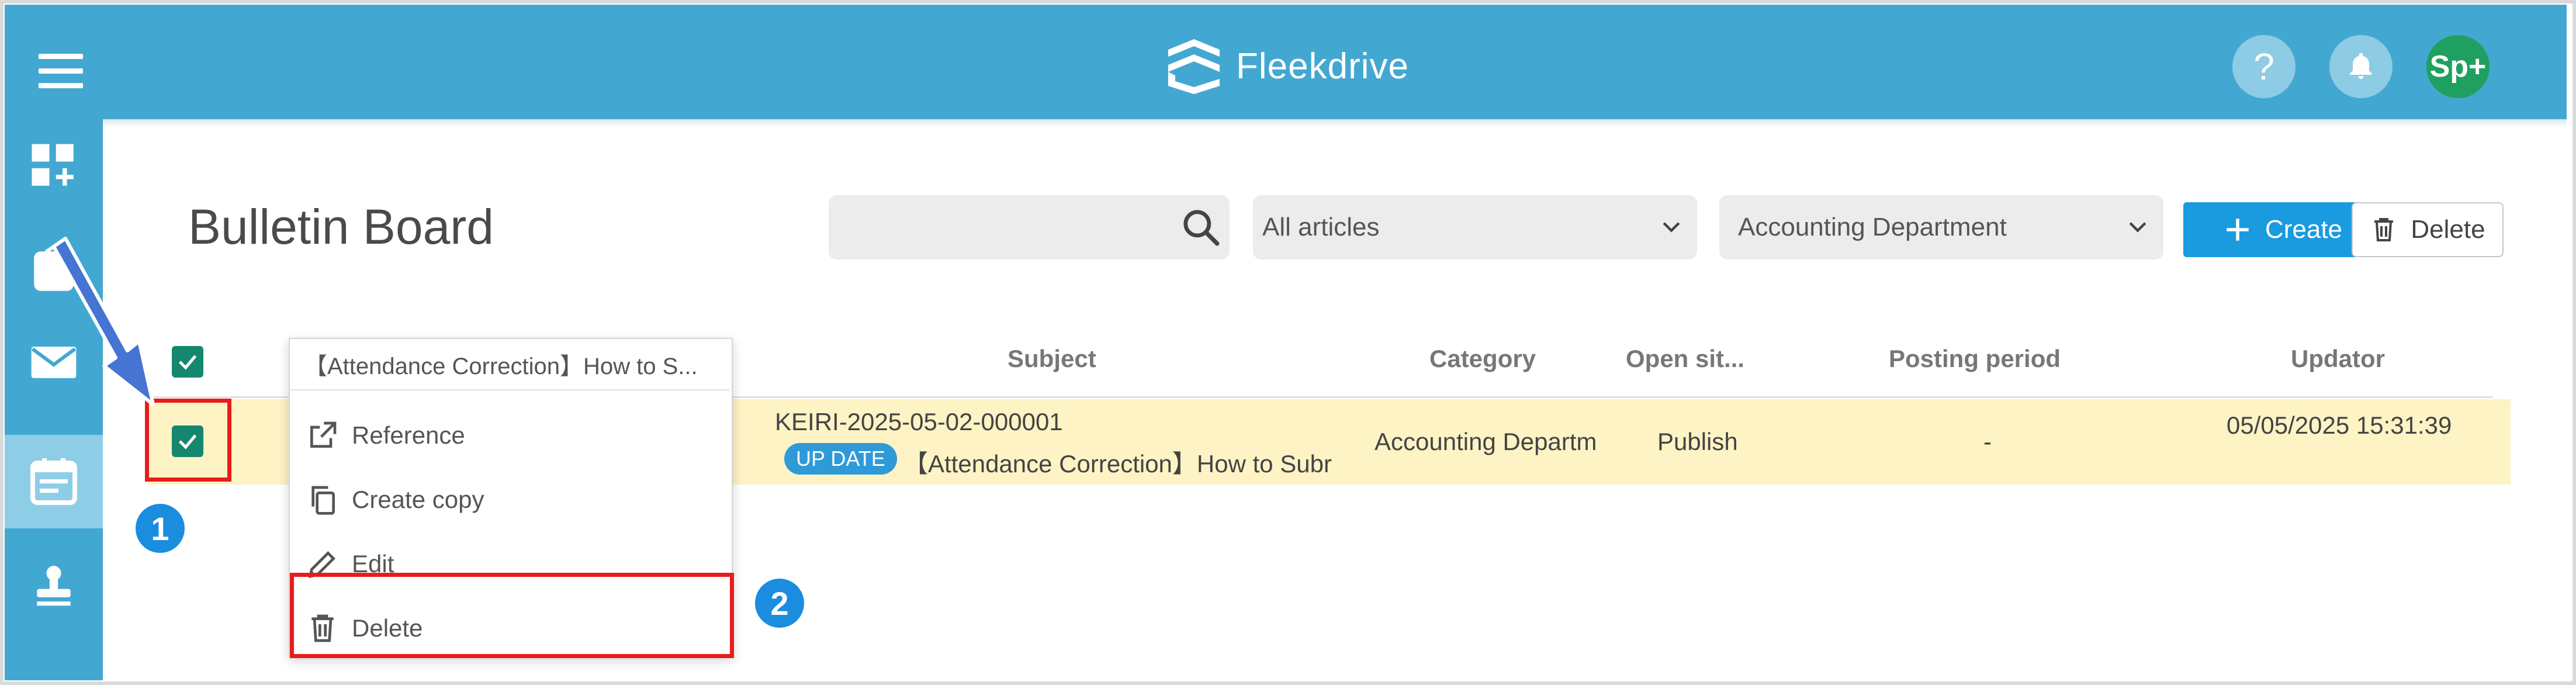 The height and width of the screenshot is (685, 2576). I want to click on stamp-icon, so click(54, 586).